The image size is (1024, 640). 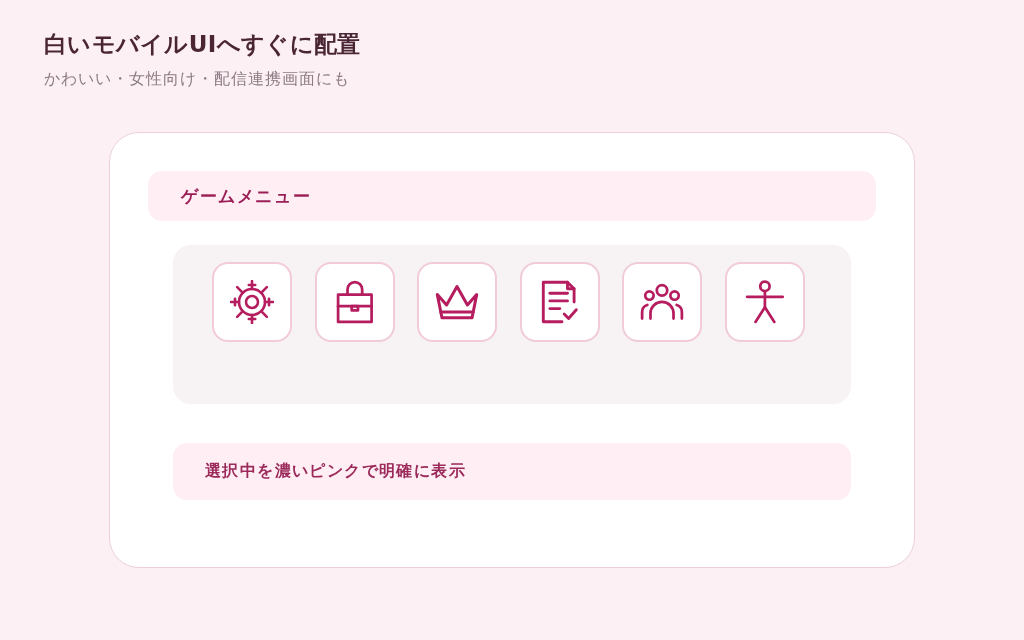 What do you see at coordinates (197, 79) in the screenshot?
I see `page-subtitle: かわいい・女性向け・配信連携画面にも` at bounding box center [197, 79].